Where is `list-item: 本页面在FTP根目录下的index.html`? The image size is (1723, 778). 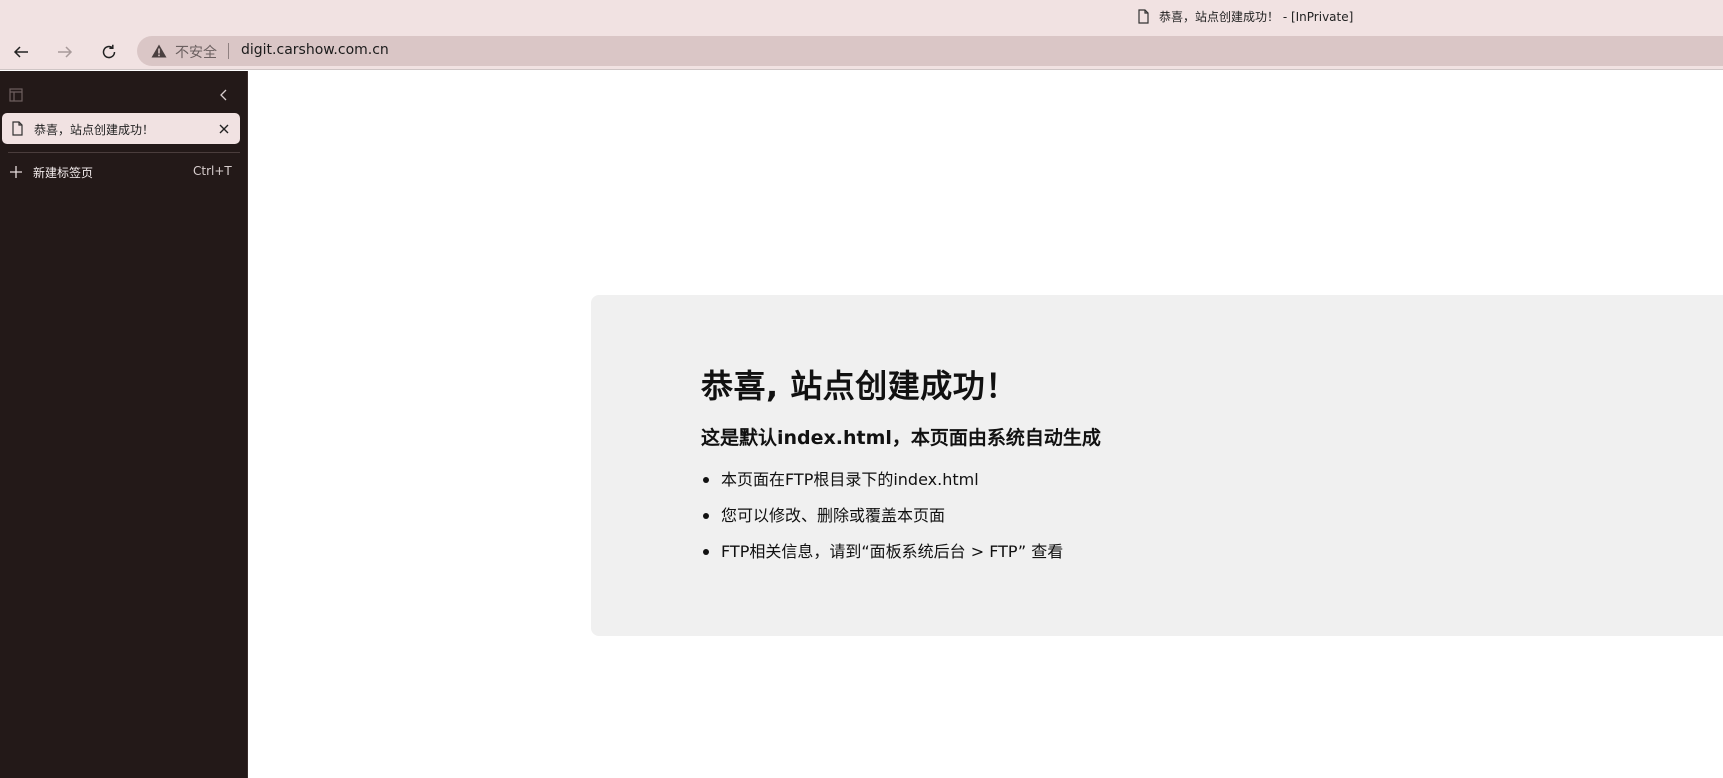 list-item: 本页面在FTP根目录下的index.html is located at coordinates (882, 487).